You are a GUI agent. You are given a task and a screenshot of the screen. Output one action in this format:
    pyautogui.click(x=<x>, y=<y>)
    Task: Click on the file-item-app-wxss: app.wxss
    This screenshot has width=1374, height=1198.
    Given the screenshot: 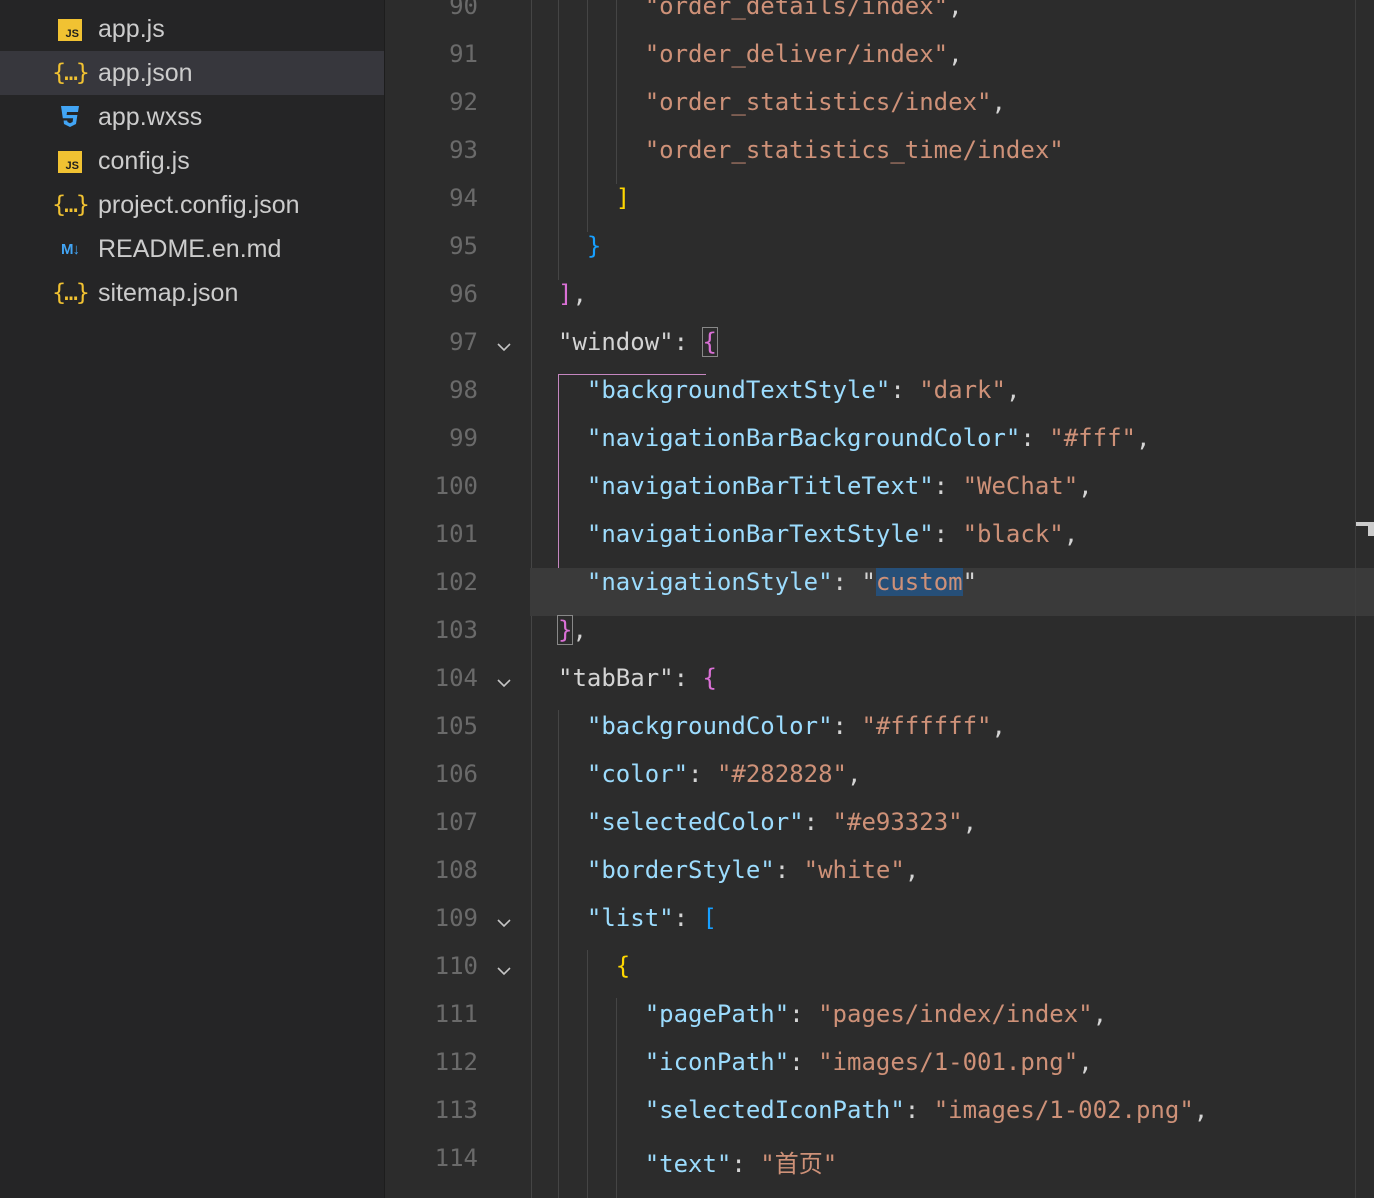 What is the action you would take?
    pyautogui.click(x=192, y=117)
    